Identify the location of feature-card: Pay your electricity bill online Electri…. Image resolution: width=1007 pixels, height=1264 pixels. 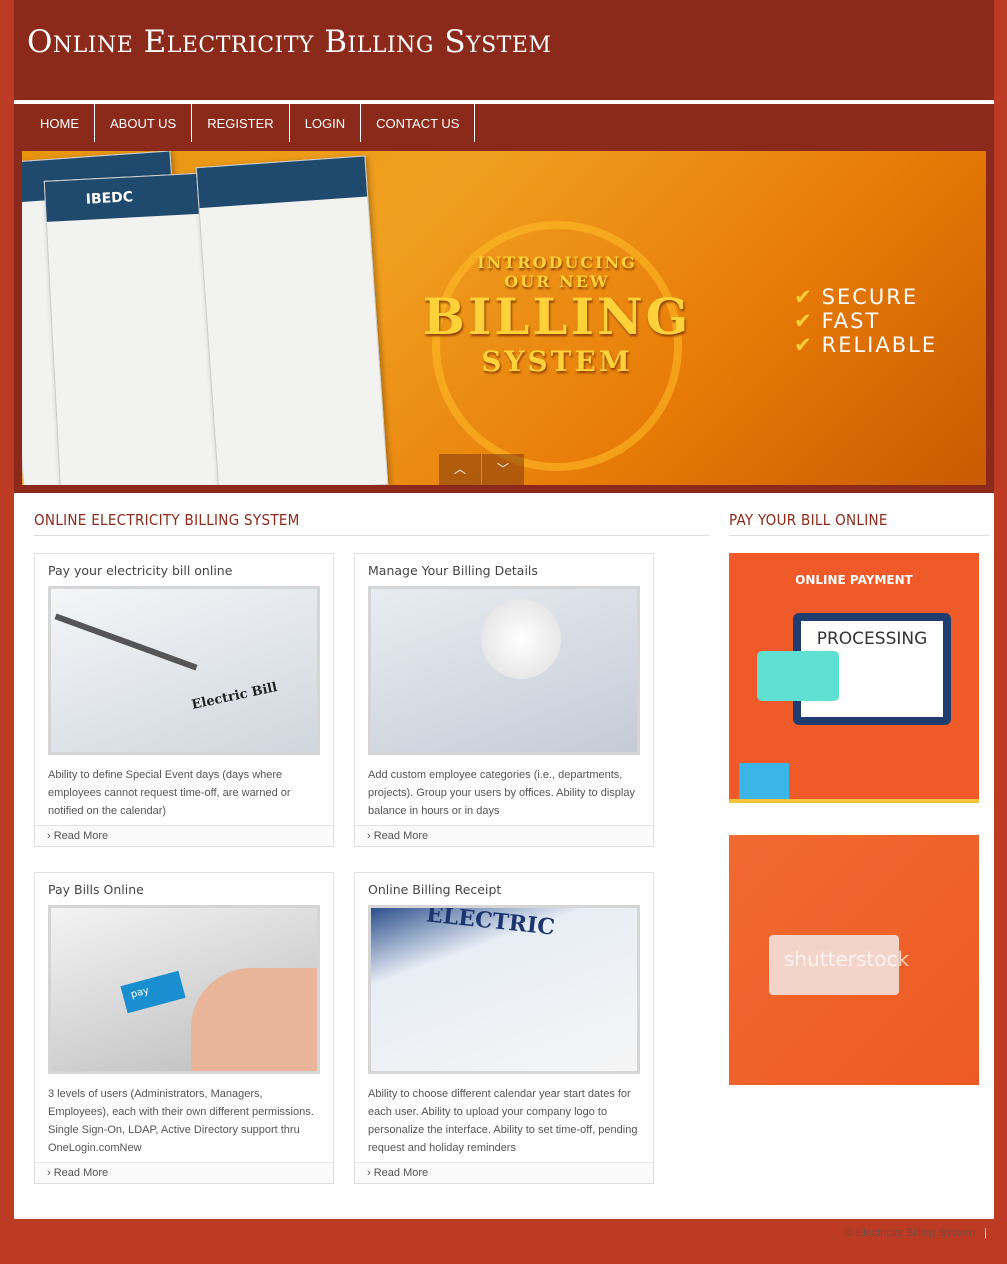
(184, 700).